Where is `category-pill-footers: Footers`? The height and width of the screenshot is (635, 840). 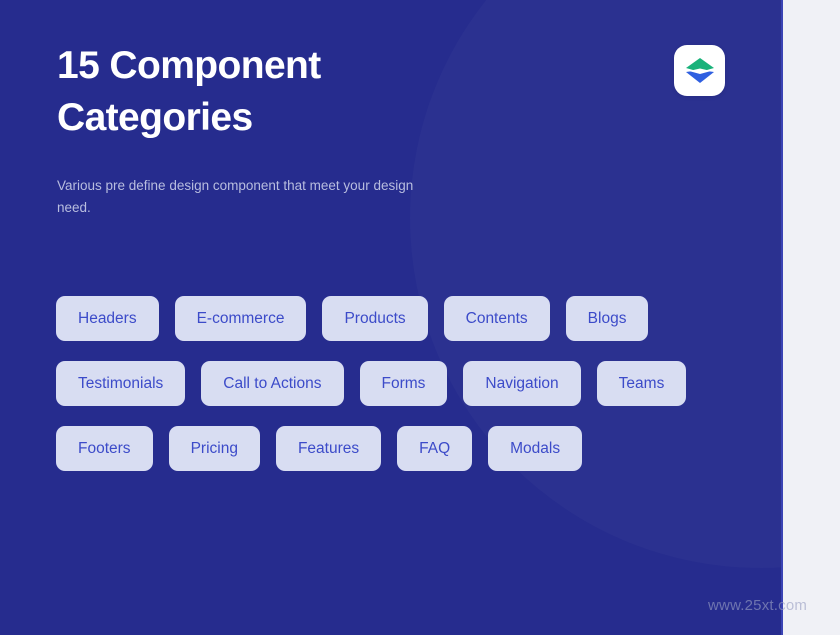
category-pill-footers: Footers is located at coordinates (104, 448).